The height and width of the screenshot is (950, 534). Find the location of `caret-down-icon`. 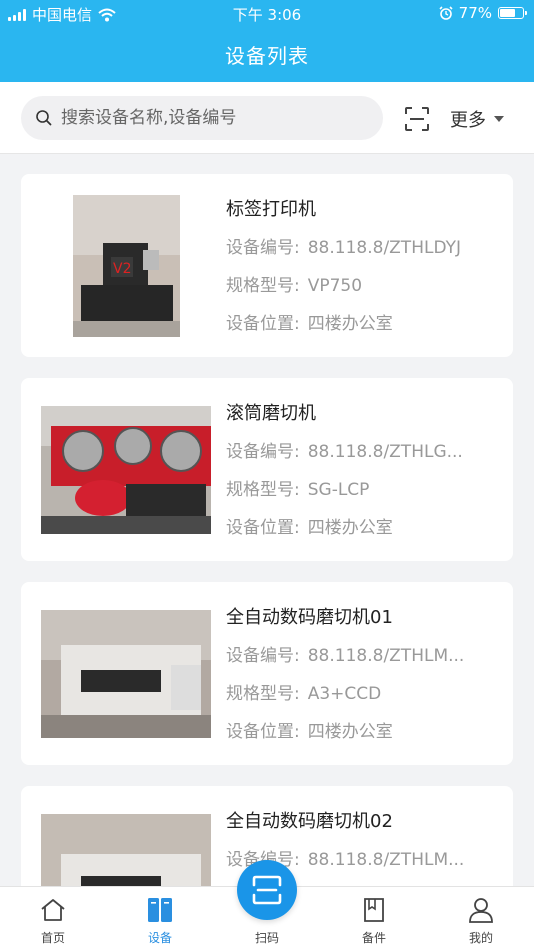

caret-down-icon is located at coordinates (499, 119).